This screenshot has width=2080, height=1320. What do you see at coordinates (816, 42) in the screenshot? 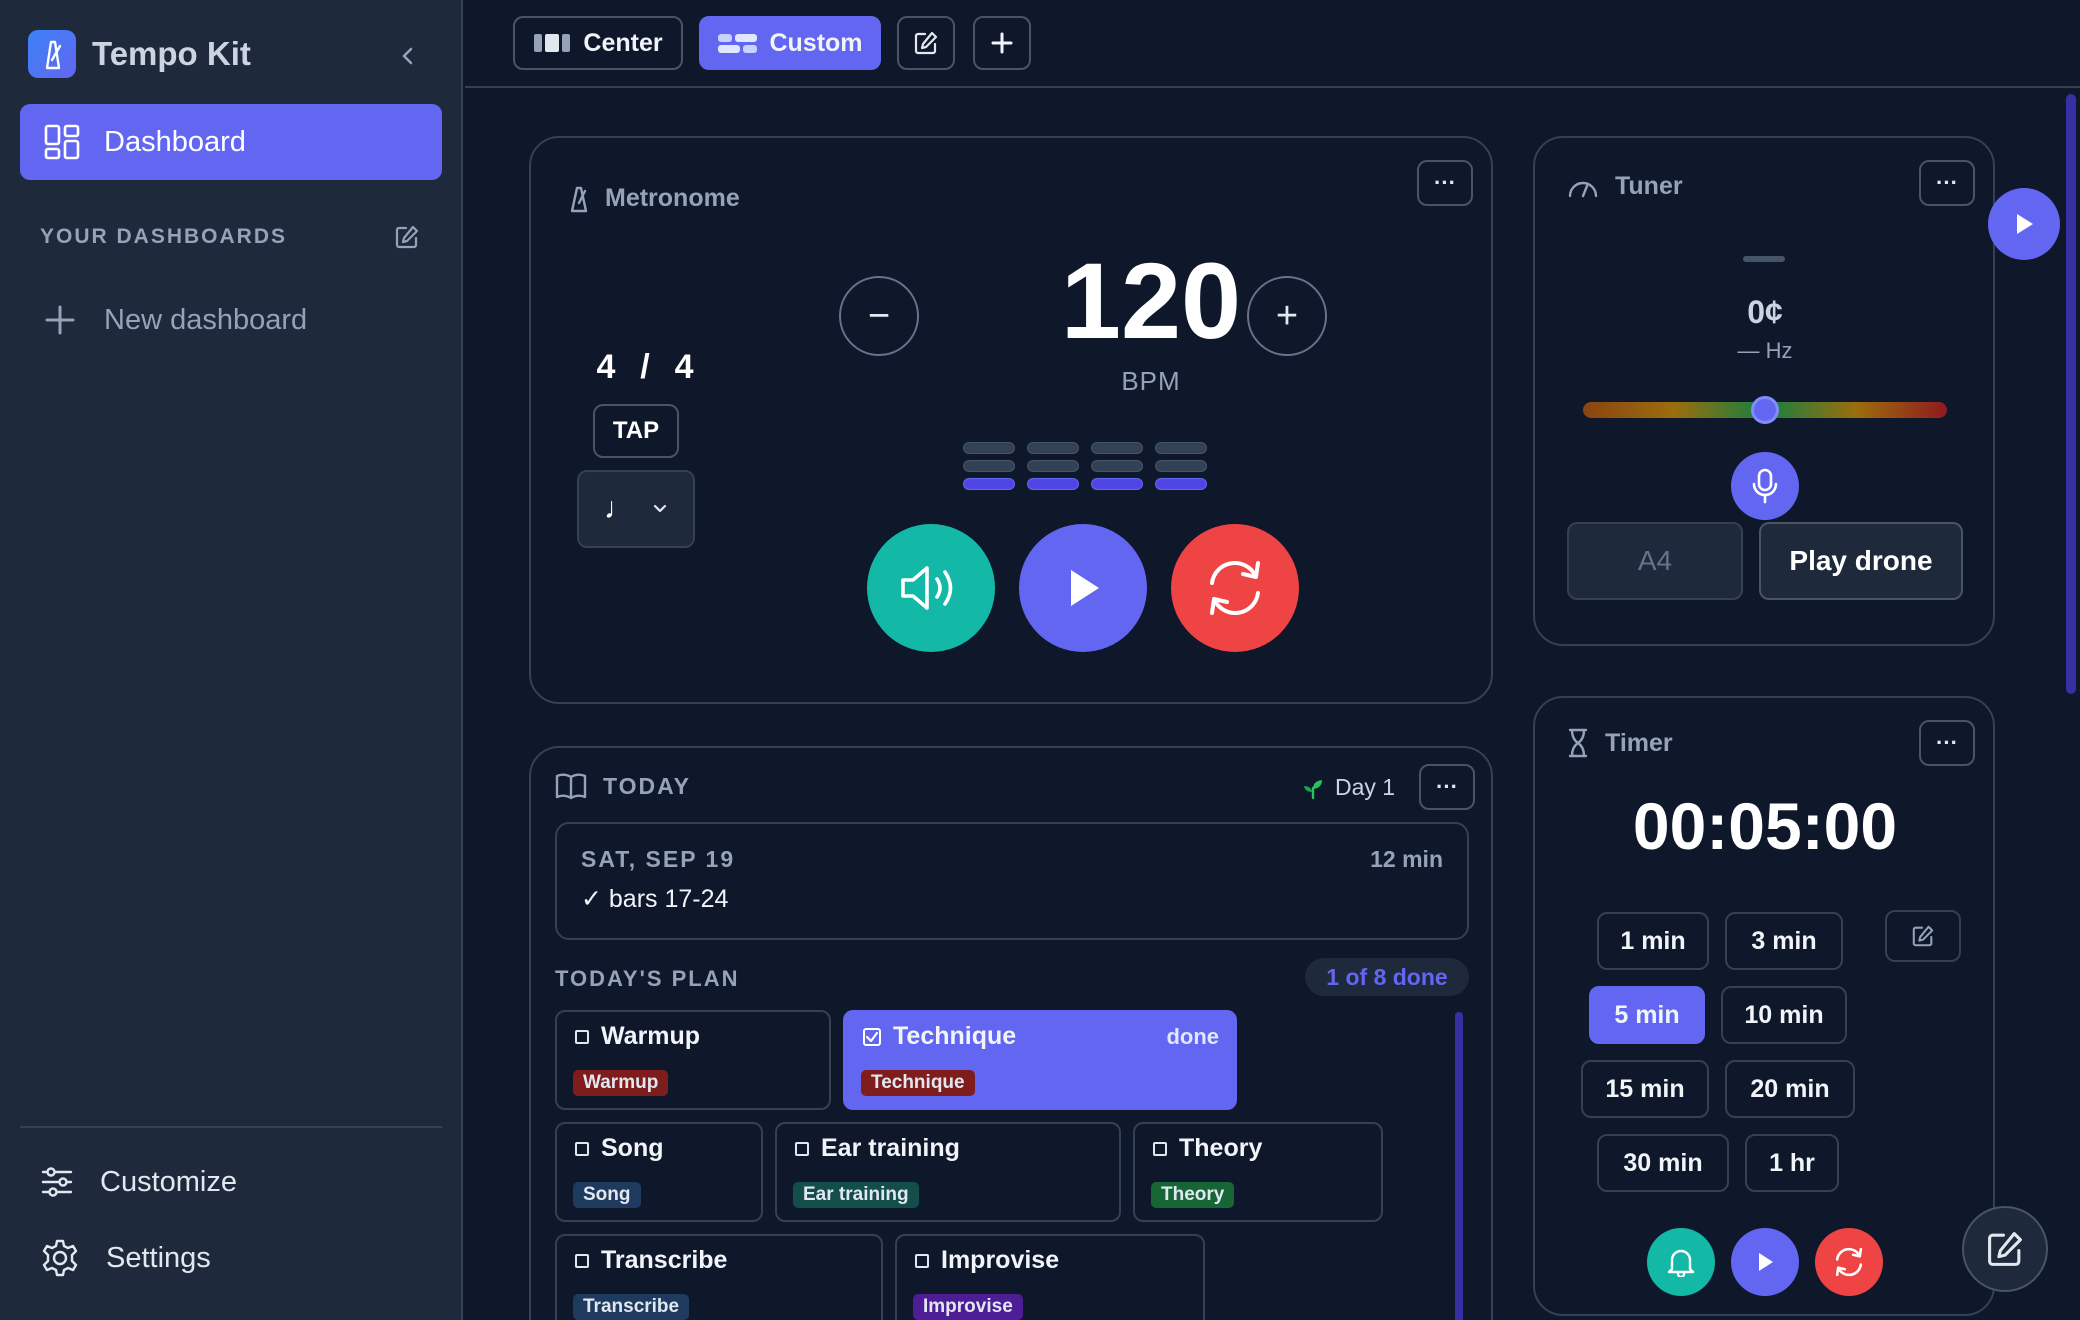
I see `layout-custom-label: Custom` at bounding box center [816, 42].